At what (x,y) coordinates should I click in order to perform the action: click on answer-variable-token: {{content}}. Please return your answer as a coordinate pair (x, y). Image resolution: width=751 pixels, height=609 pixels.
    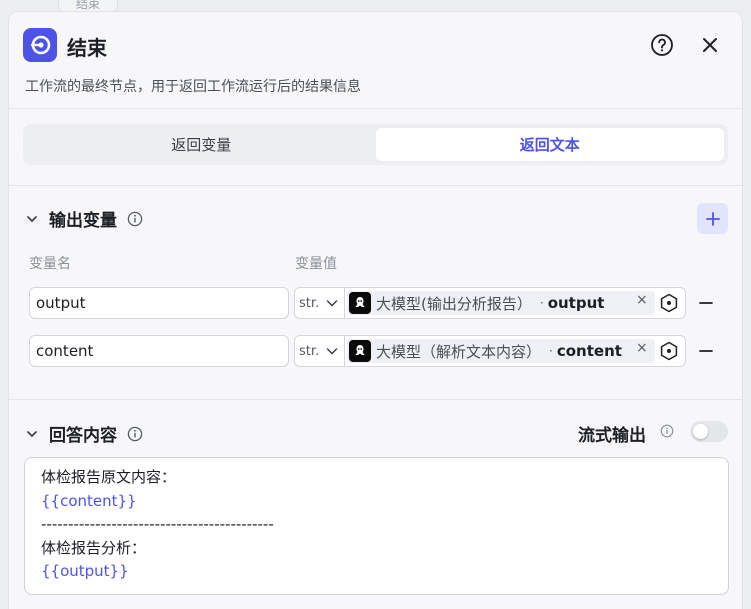
    Looking at the image, I should click on (89, 500).